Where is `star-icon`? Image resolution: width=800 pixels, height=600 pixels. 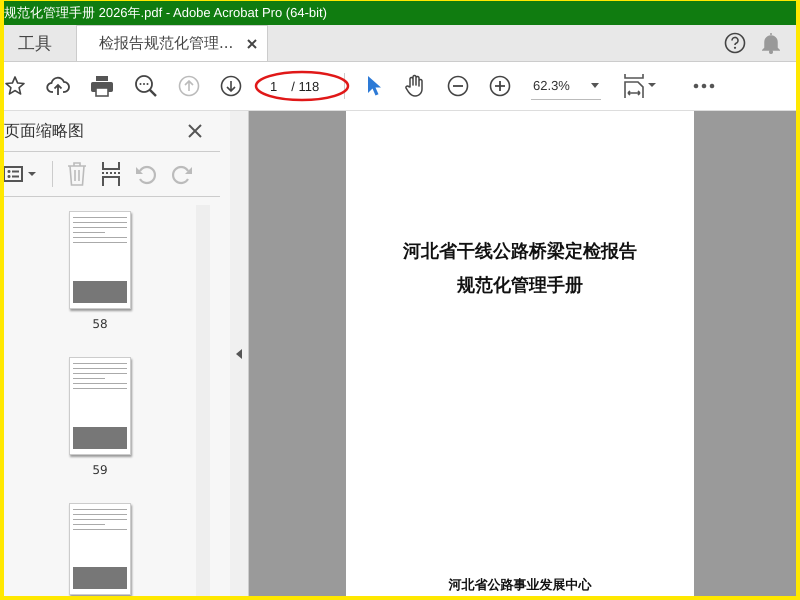 star-icon is located at coordinates (15, 86).